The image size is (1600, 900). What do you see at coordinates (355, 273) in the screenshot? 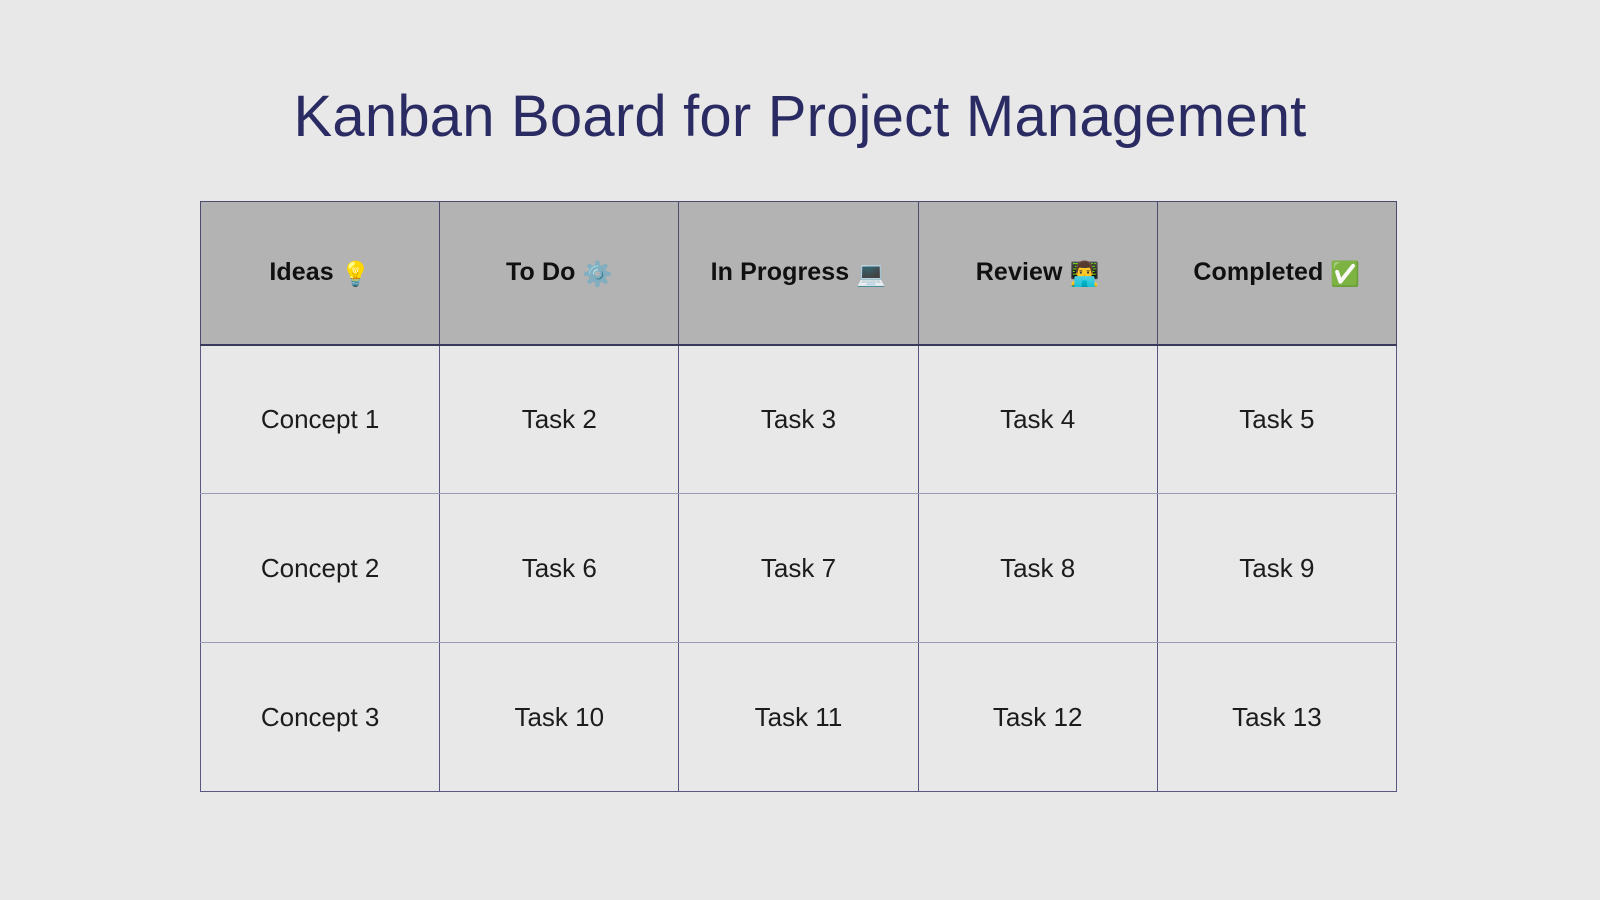
I see `lightbulb-icon: 💡` at bounding box center [355, 273].